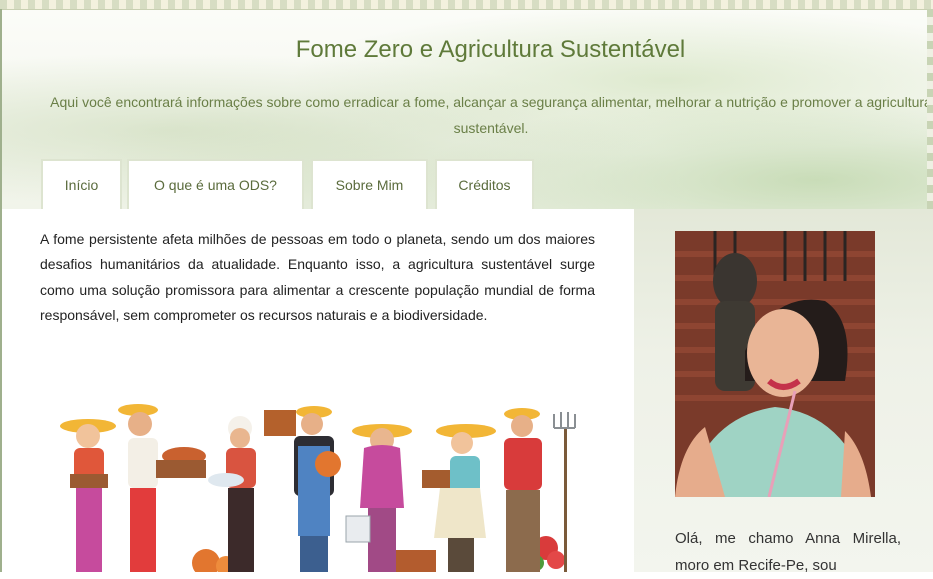 Image resolution: width=933 pixels, height=579 pixels. I want to click on nav-tab-label: Início, so click(81, 185).